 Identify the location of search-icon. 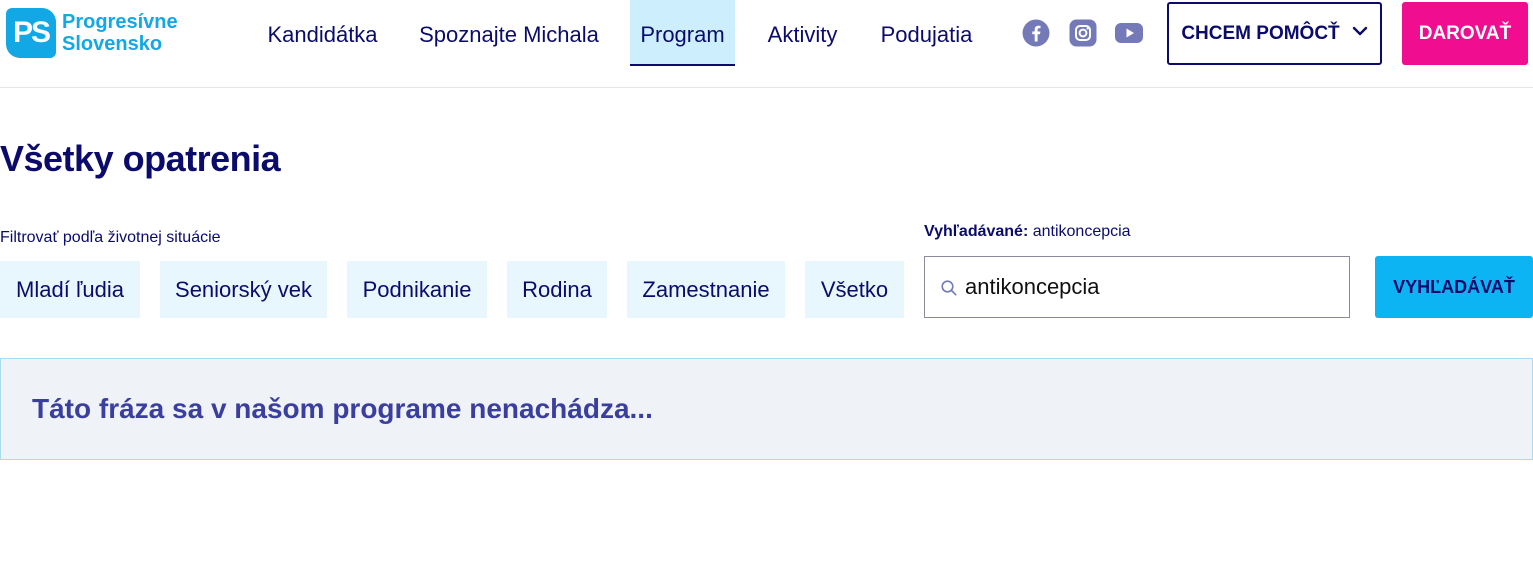
(949, 288).